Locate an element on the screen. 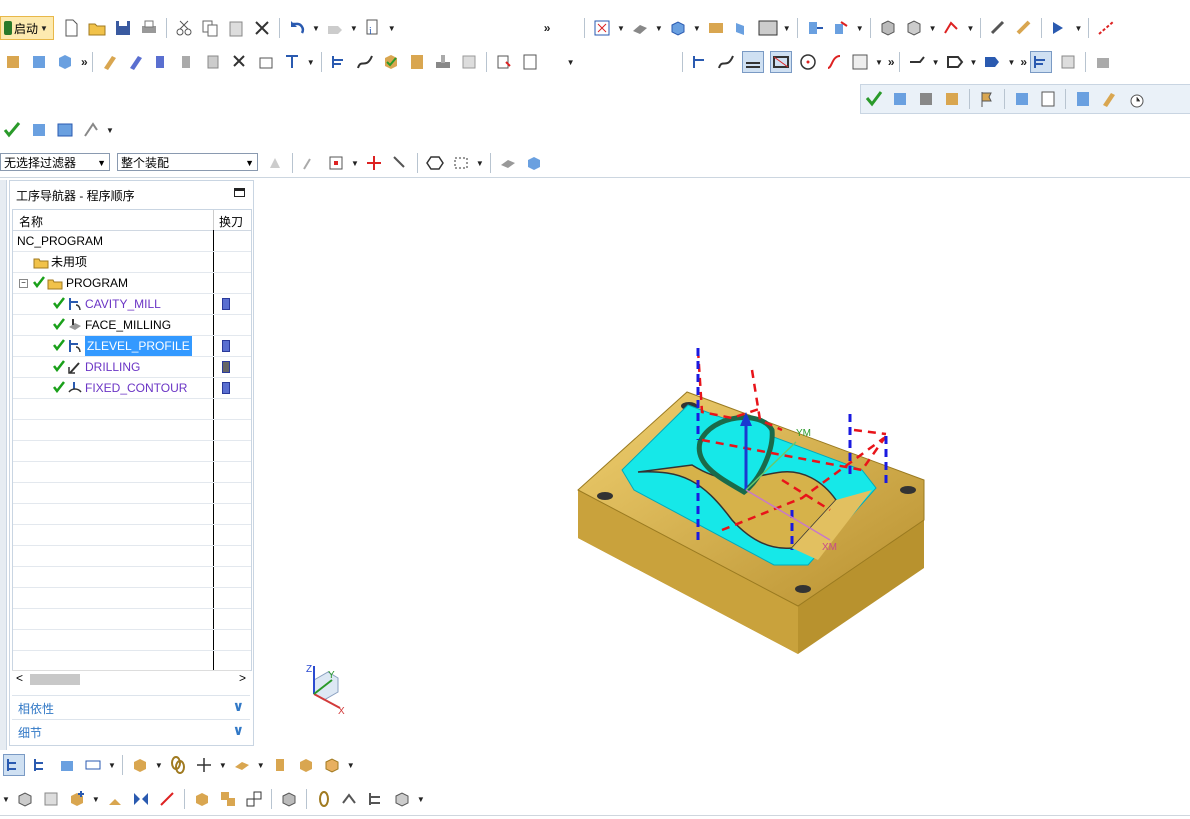  create-geometry-icon is located at coordinates (65, 62).